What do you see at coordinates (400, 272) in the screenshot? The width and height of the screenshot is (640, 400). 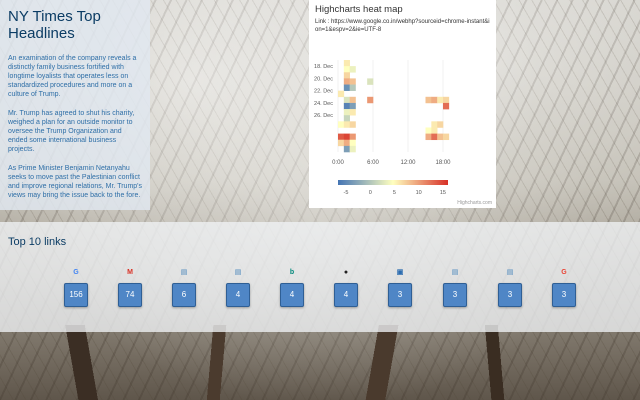 I see `page-icon: ▣` at bounding box center [400, 272].